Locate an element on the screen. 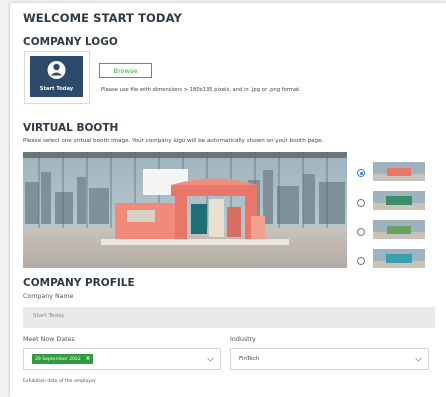  company-name-label: Company Name is located at coordinates (48, 296).